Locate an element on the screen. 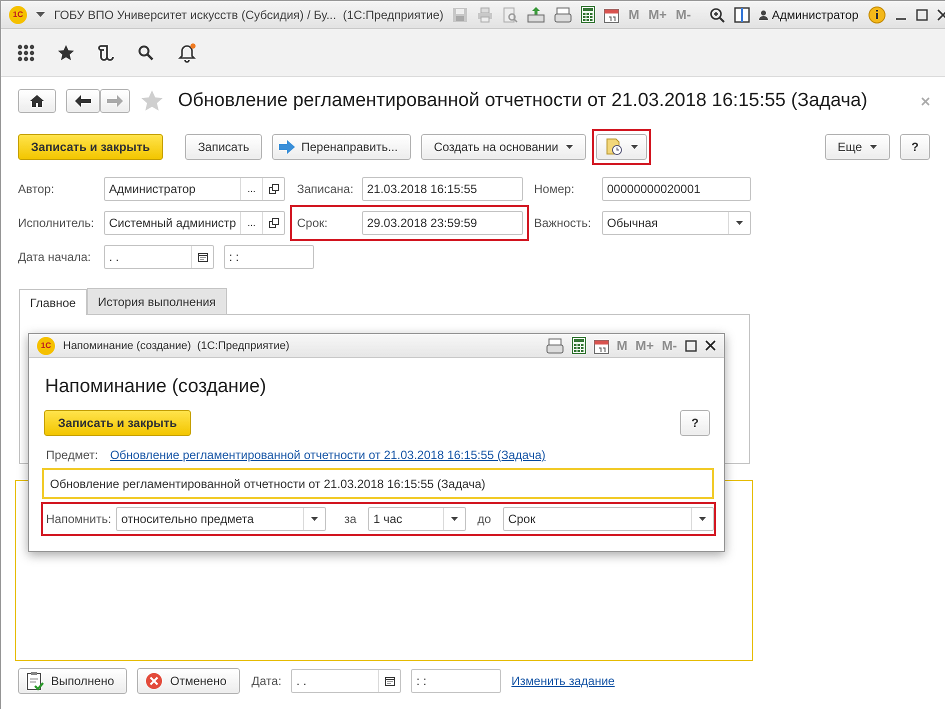 This screenshot has height=709, width=945. field-label: Автор: is located at coordinates (37, 189).